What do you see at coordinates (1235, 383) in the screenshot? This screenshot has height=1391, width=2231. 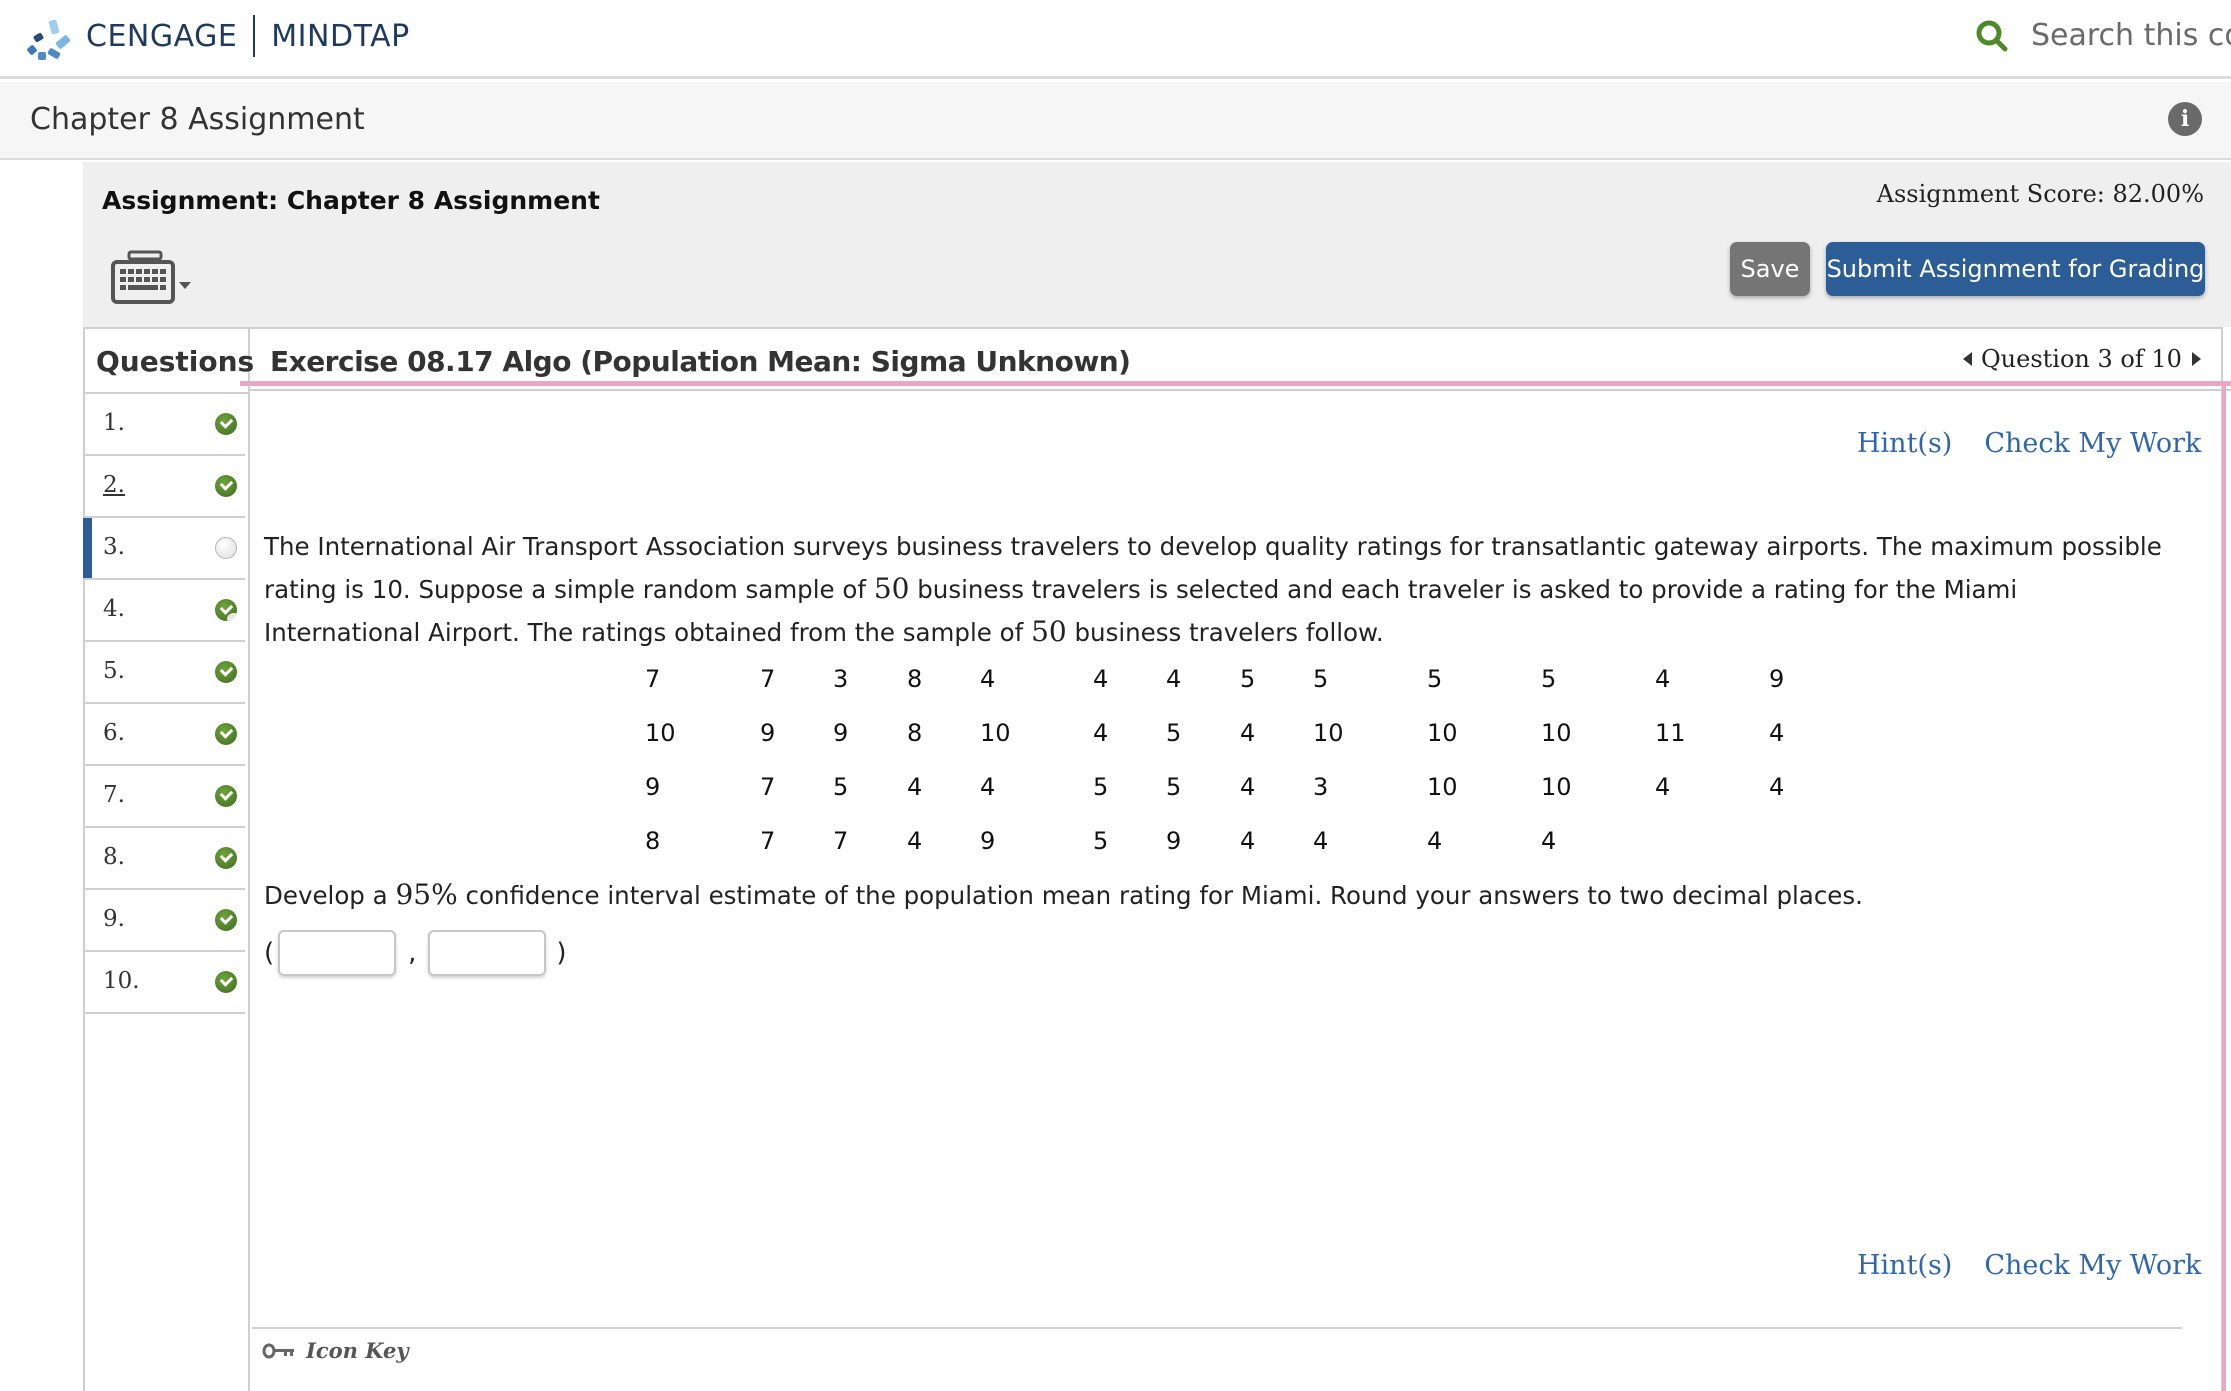 I see `active-question-border` at bounding box center [1235, 383].